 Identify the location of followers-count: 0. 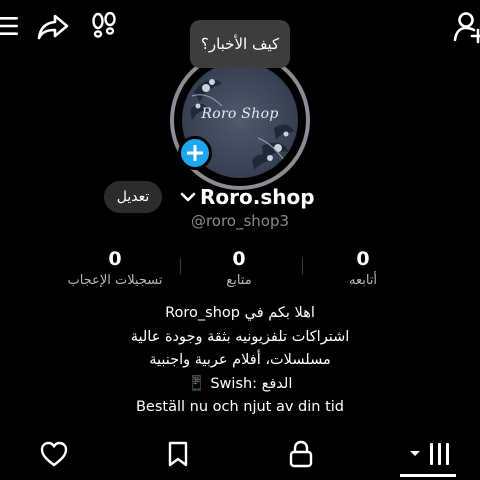
(363, 259).